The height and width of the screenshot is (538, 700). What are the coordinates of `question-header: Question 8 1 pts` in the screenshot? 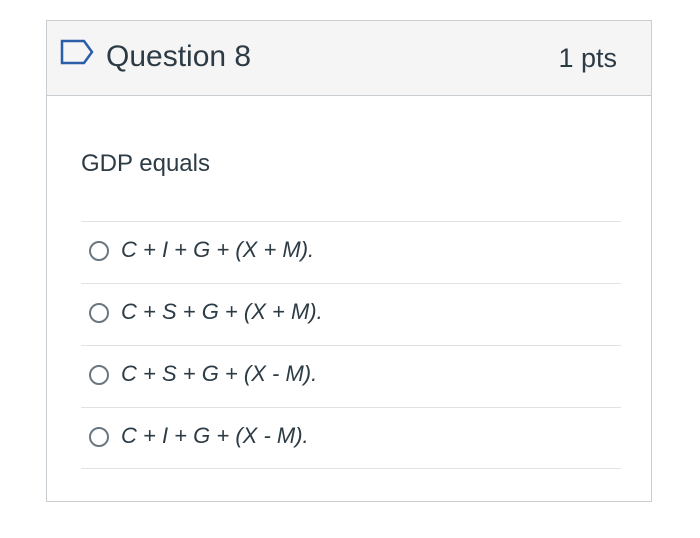 It's located at (349, 58).